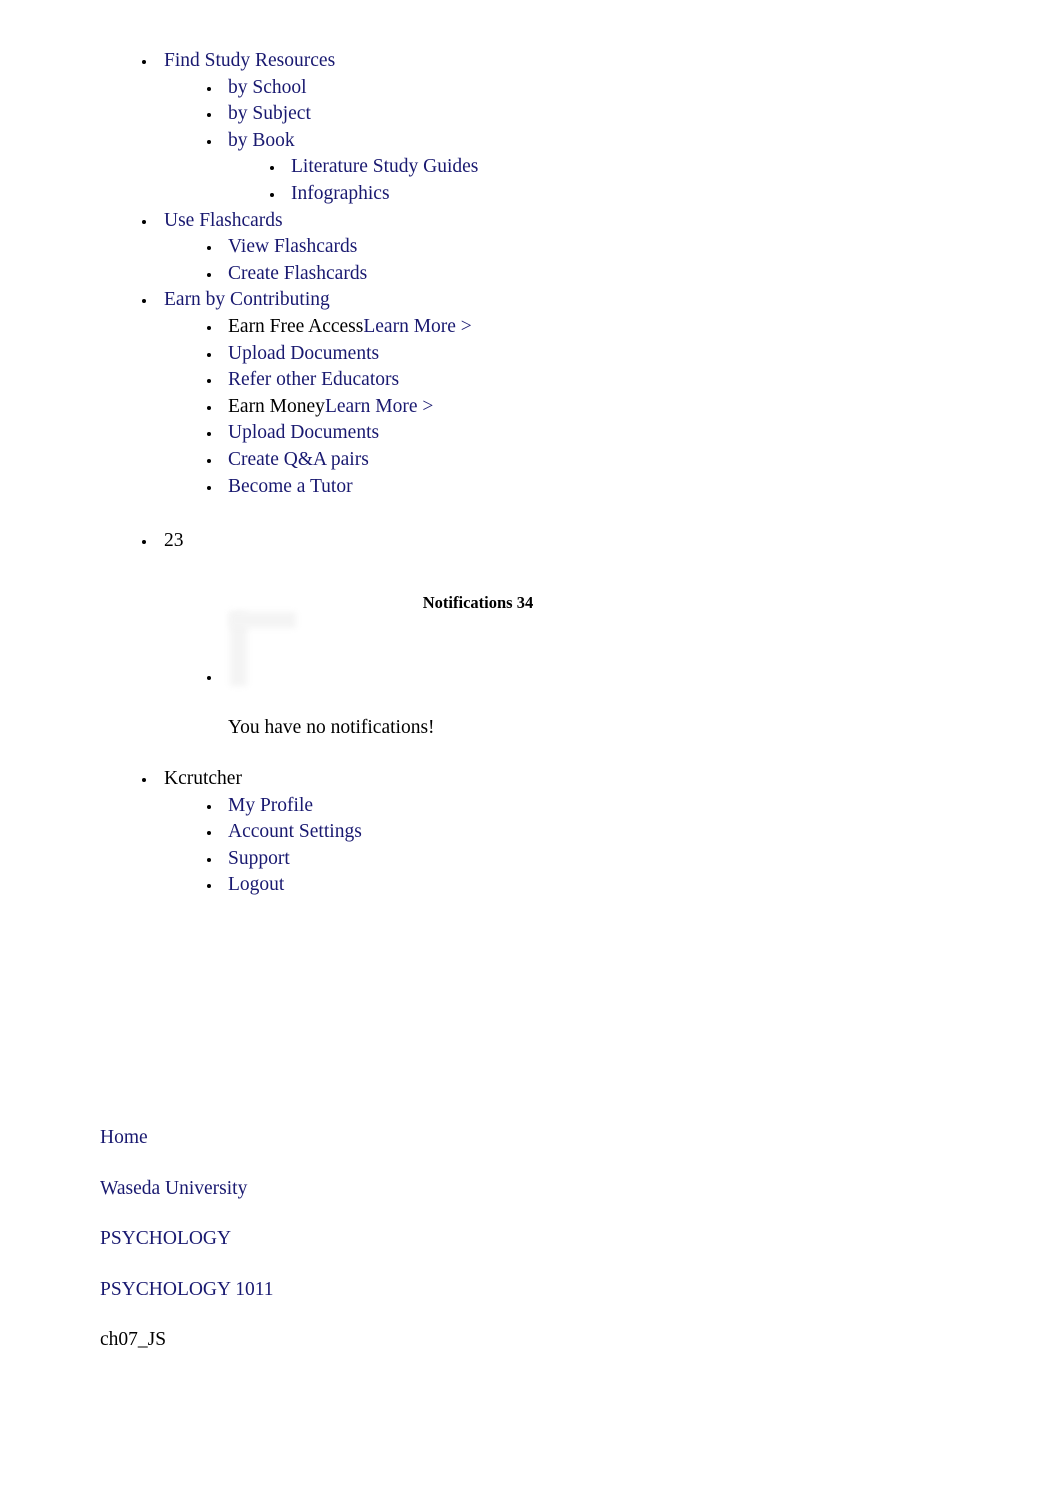 The image size is (1062, 1506). What do you see at coordinates (167, 61) in the screenshot?
I see `nav-link-find-study-resources: Find Study Resources` at bounding box center [167, 61].